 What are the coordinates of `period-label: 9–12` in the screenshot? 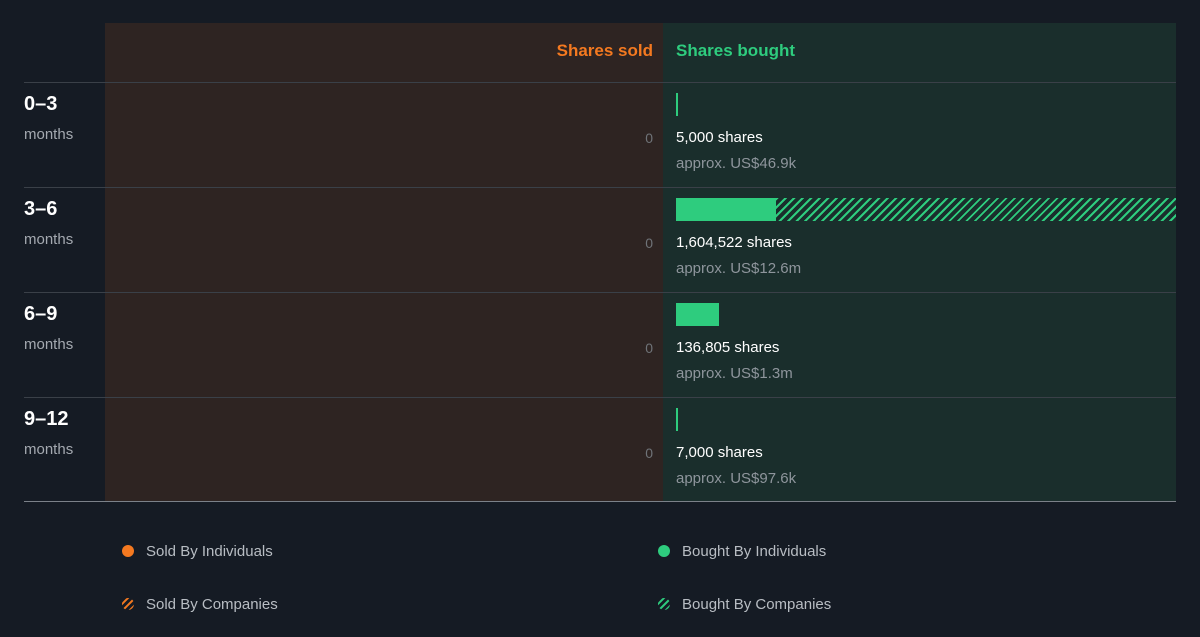 It's located at (46, 419).